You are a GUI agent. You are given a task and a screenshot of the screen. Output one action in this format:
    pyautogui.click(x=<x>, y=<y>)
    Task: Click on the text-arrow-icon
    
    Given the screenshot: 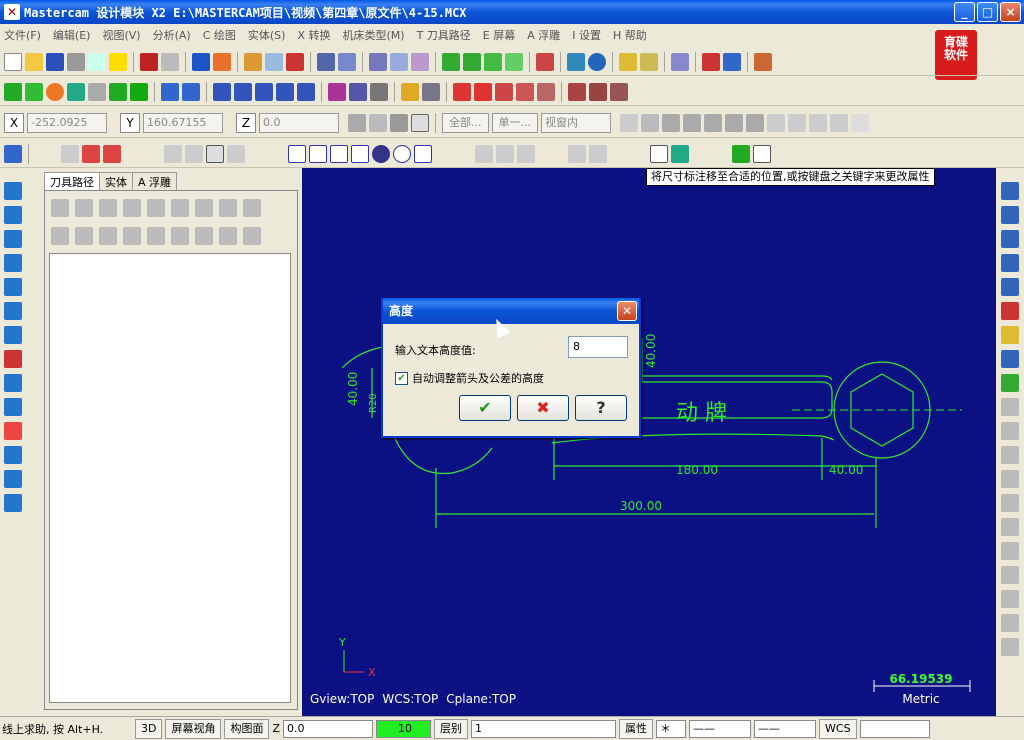 What is the action you would take?
    pyautogui.click(x=381, y=153)
    